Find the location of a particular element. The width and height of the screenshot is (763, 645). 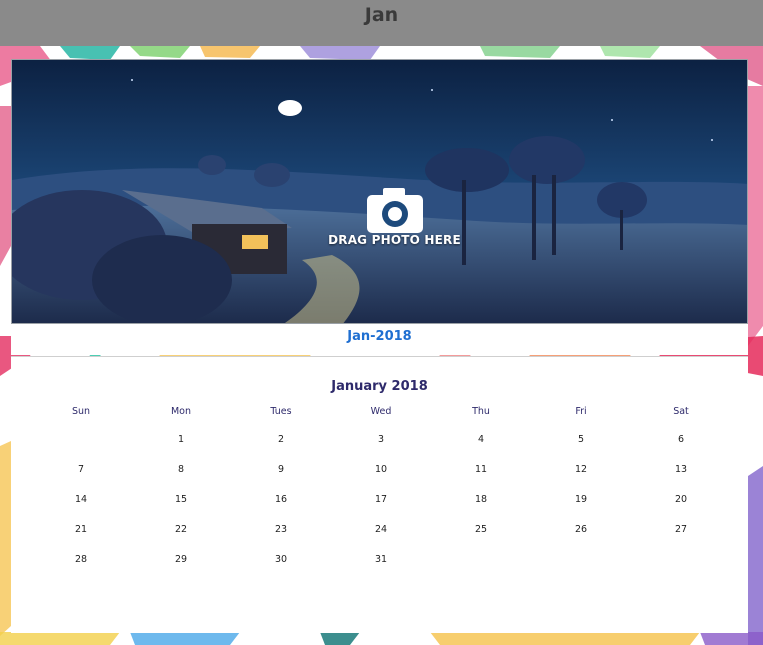

day-cell: 1 is located at coordinates (181, 439).